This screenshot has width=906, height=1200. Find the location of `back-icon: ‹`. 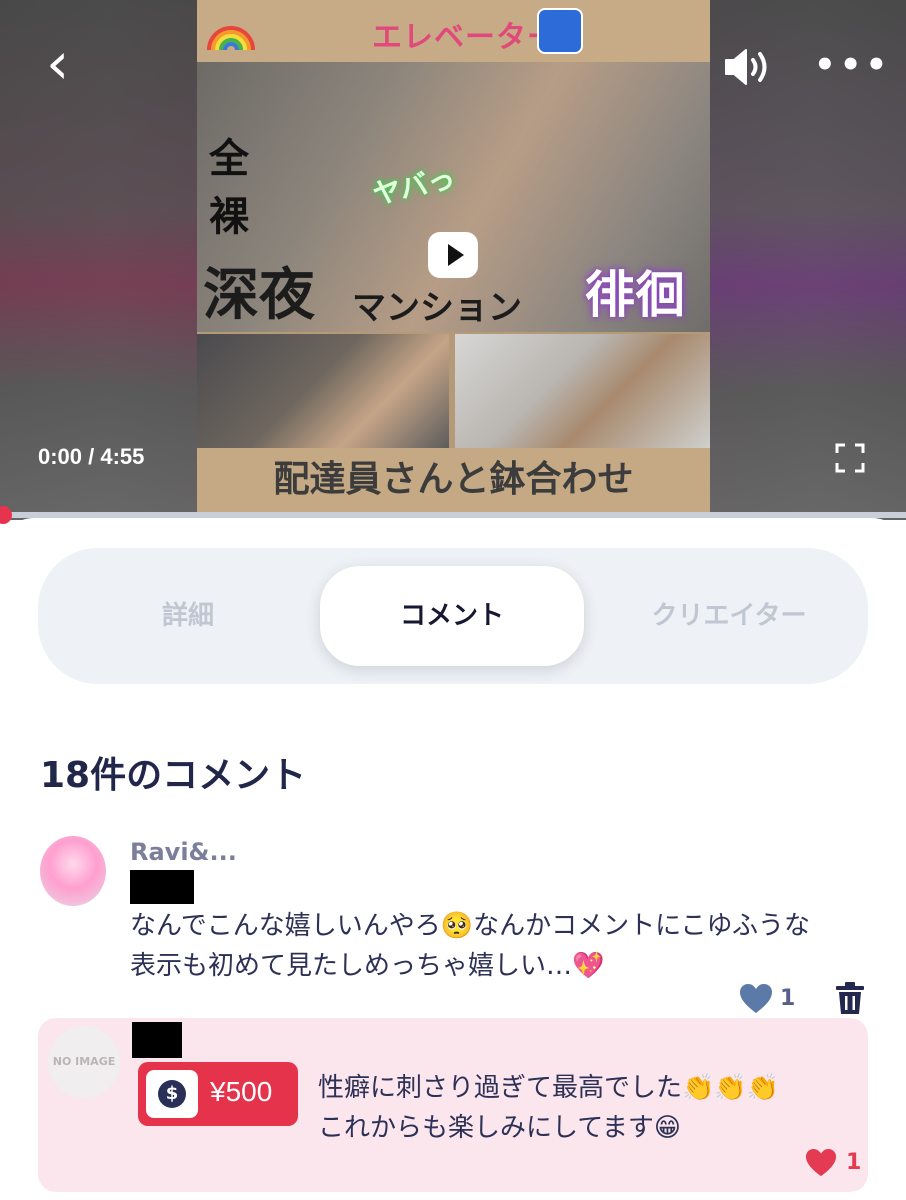

back-icon: ‹ is located at coordinates (66, 63).